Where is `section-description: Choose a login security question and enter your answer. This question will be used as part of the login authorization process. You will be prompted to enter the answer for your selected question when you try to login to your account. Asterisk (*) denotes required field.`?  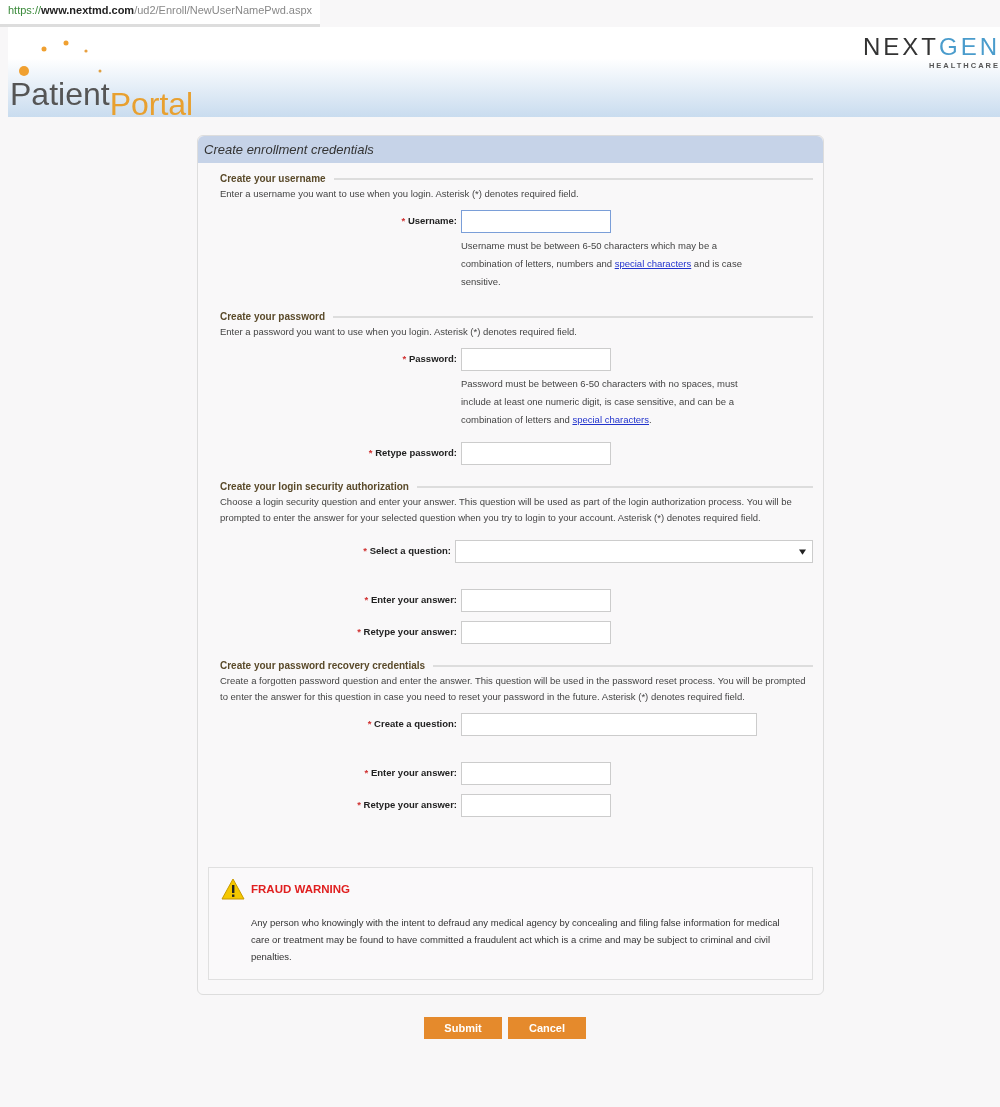
section-description: Choose a login security question and enter your answer. This question will be used as part of the login authorization process. You will be prompted to enter the answer for your selected question when you try to login to your account. Asterisk (*) denotes required field. is located at coordinates (506, 510).